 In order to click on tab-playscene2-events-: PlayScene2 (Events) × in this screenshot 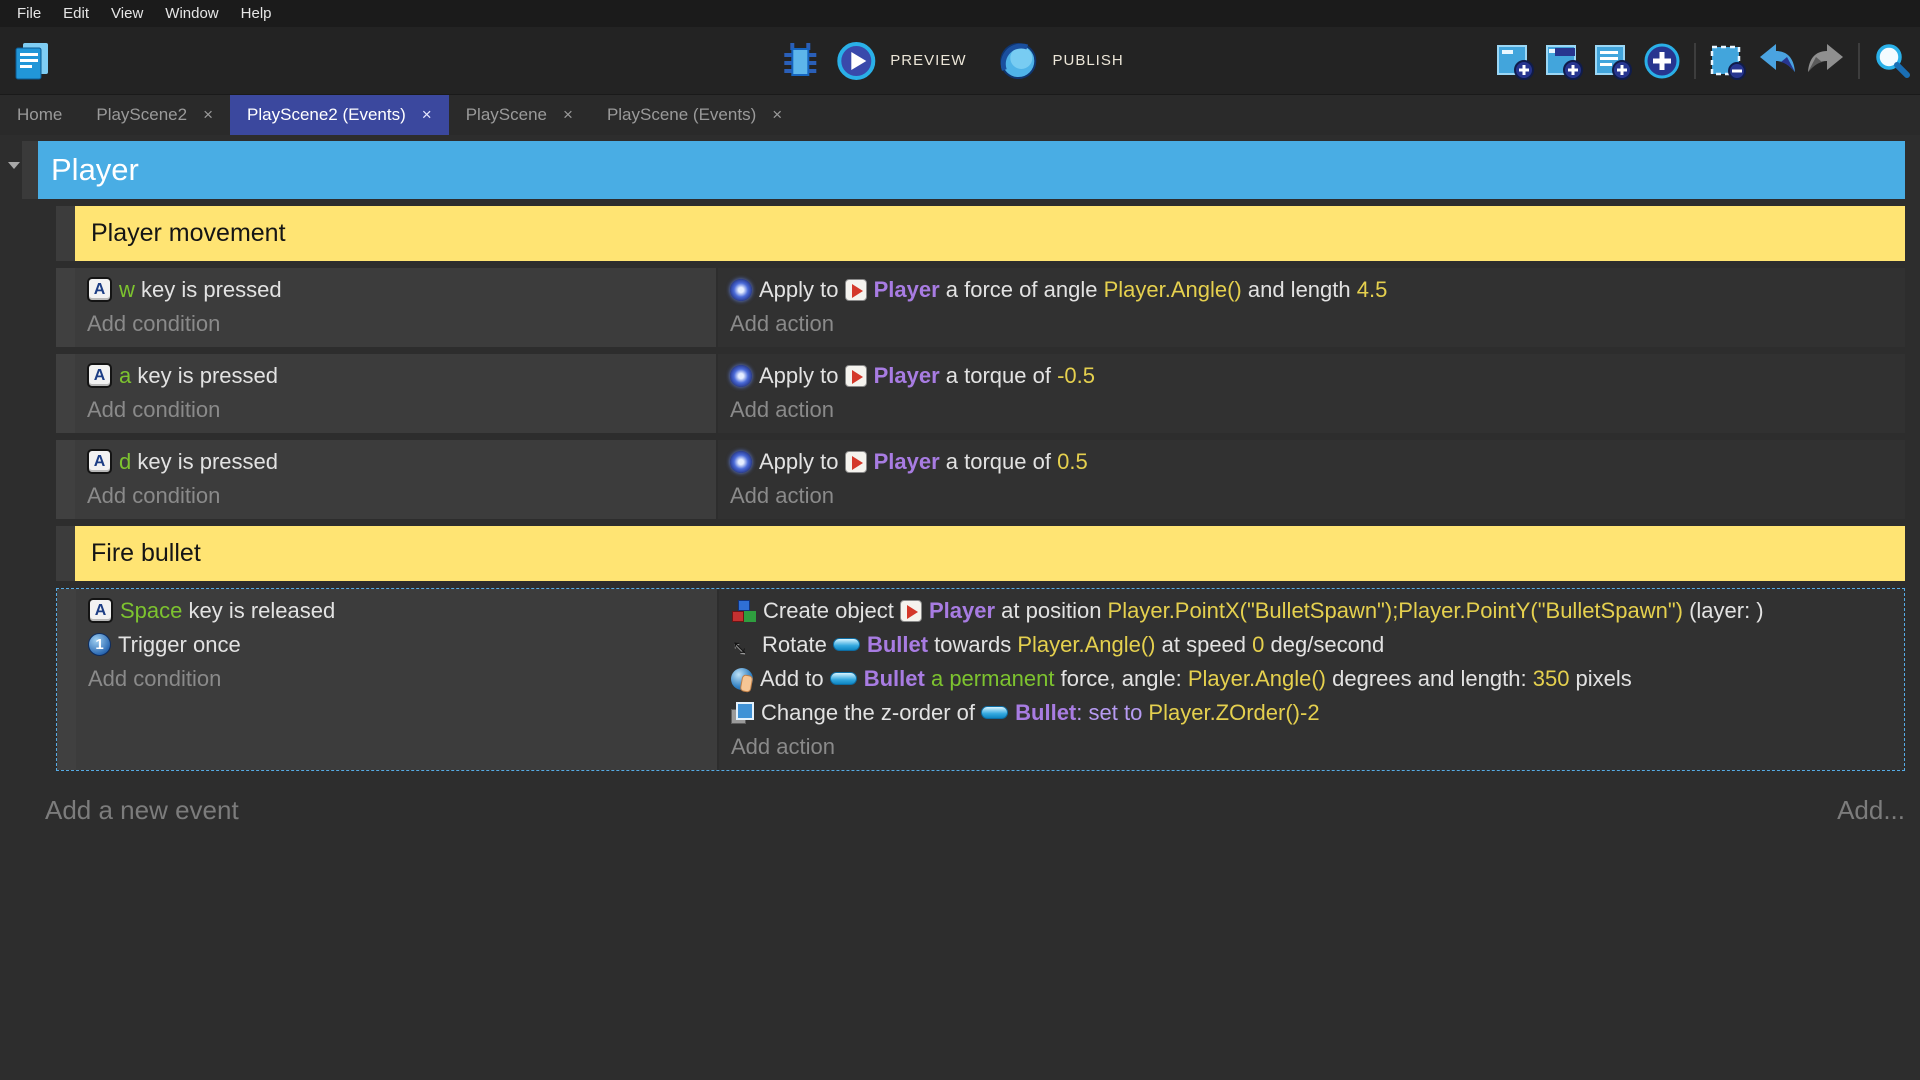, I will do `click(339, 115)`.